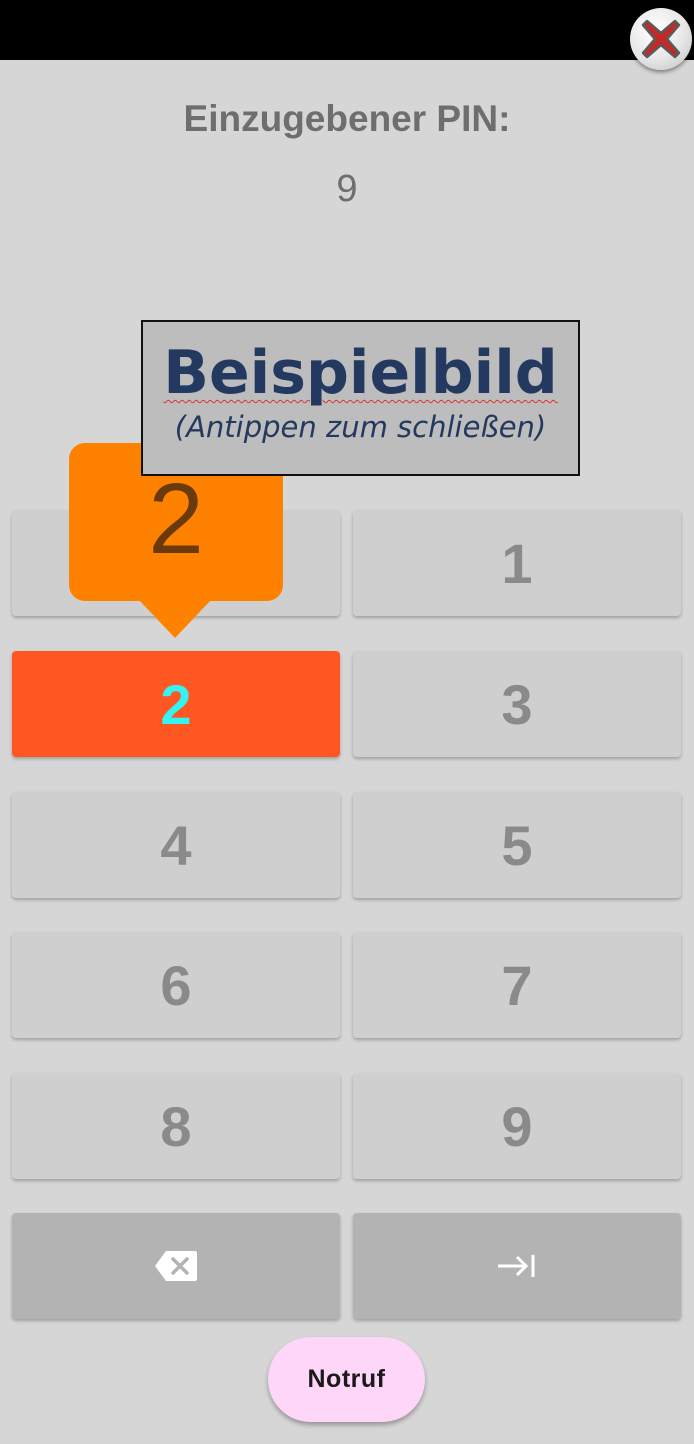 This screenshot has height=1444, width=694. I want to click on sample-image-title: Beispielbild, so click(360, 373).